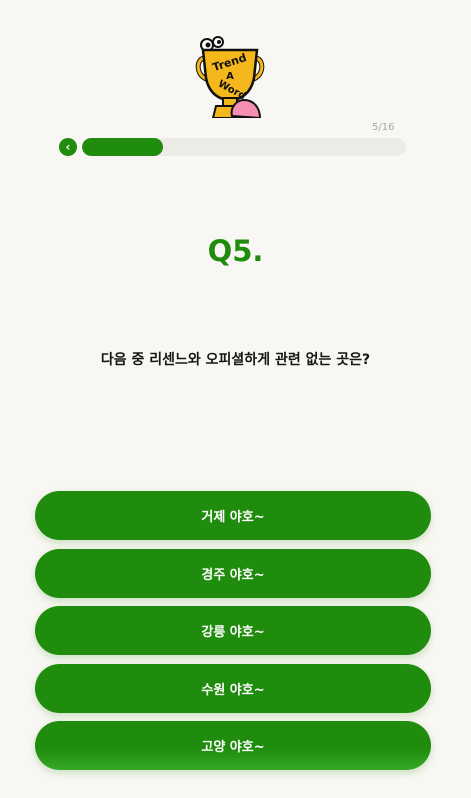 This screenshot has height=798, width=471. Describe the element at coordinates (122, 147) in the screenshot. I see `progress-fill` at that location.